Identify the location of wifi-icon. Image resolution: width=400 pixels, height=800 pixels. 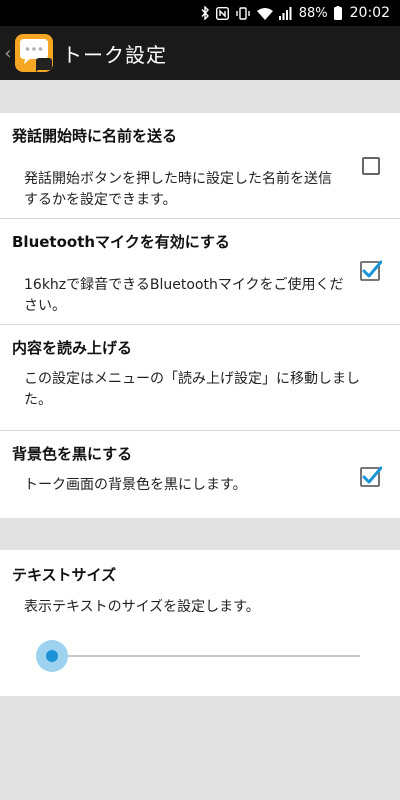
(264, 13).